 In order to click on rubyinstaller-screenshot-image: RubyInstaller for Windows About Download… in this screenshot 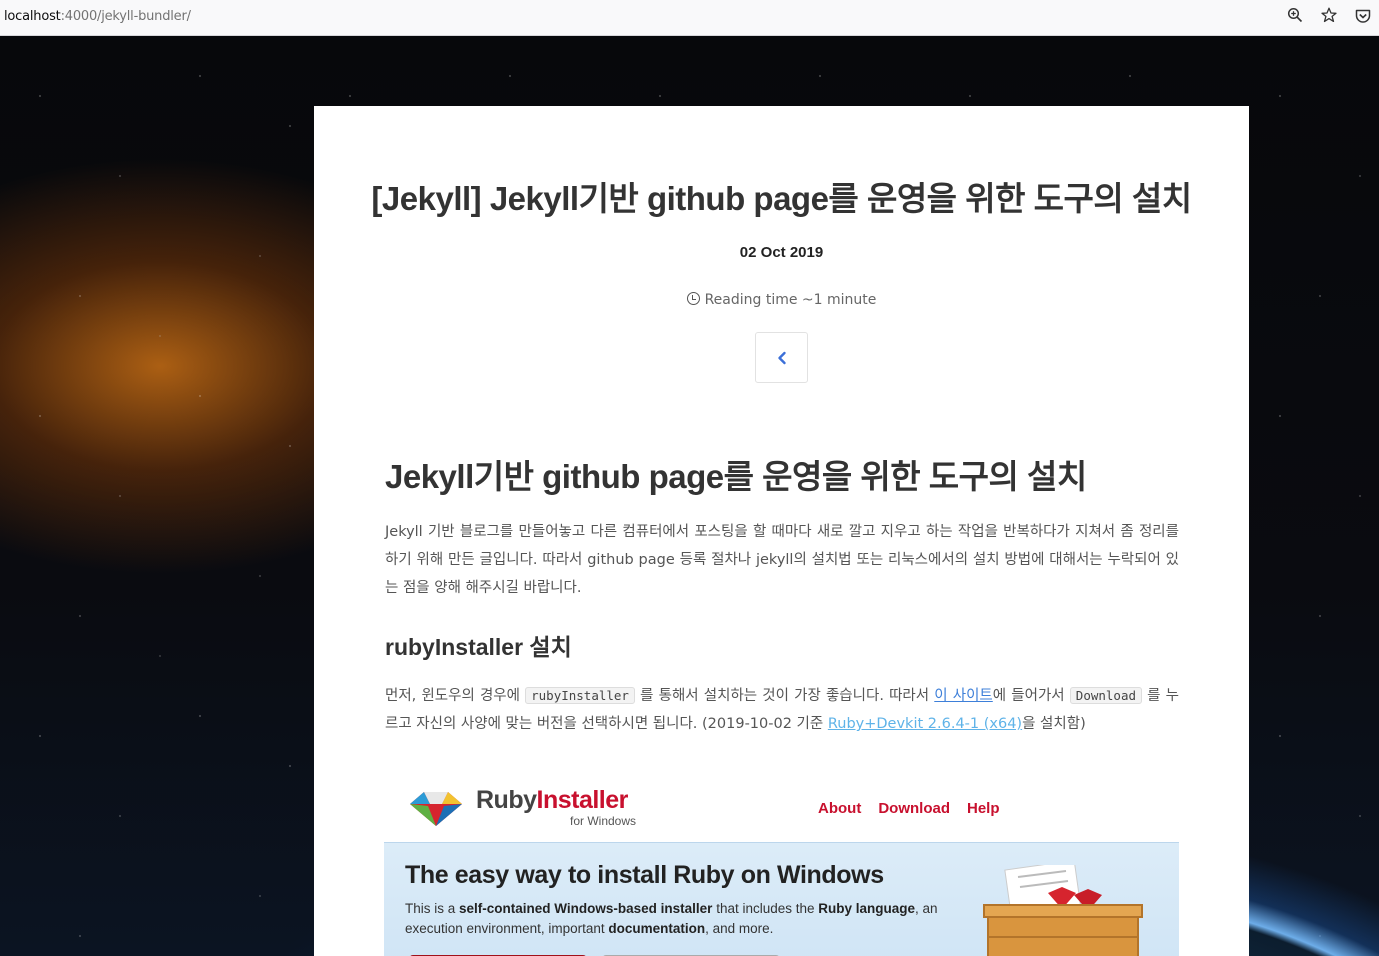, I will do `click(781, 864)`.